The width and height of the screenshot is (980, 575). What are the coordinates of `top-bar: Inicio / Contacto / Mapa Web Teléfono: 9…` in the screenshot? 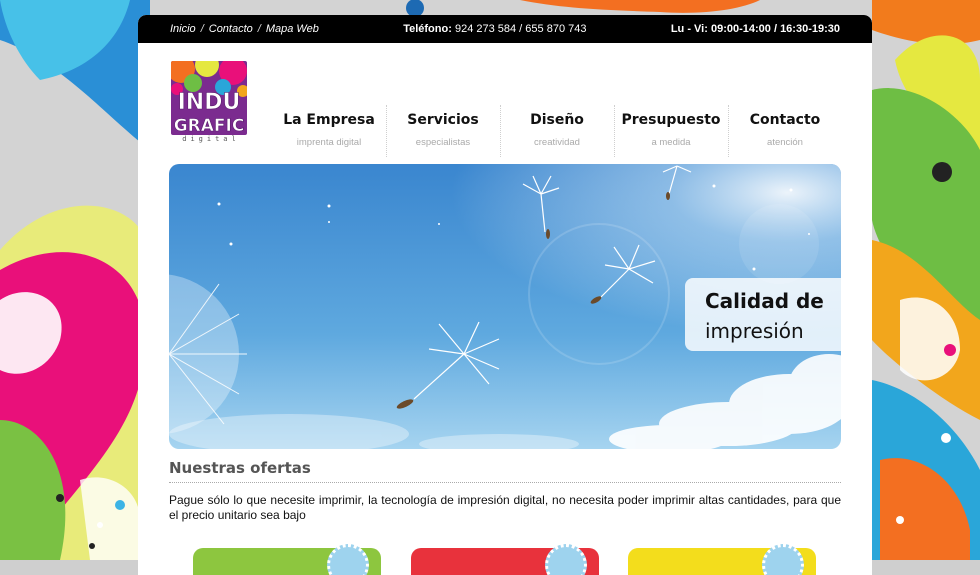 It's located at (505, 29).